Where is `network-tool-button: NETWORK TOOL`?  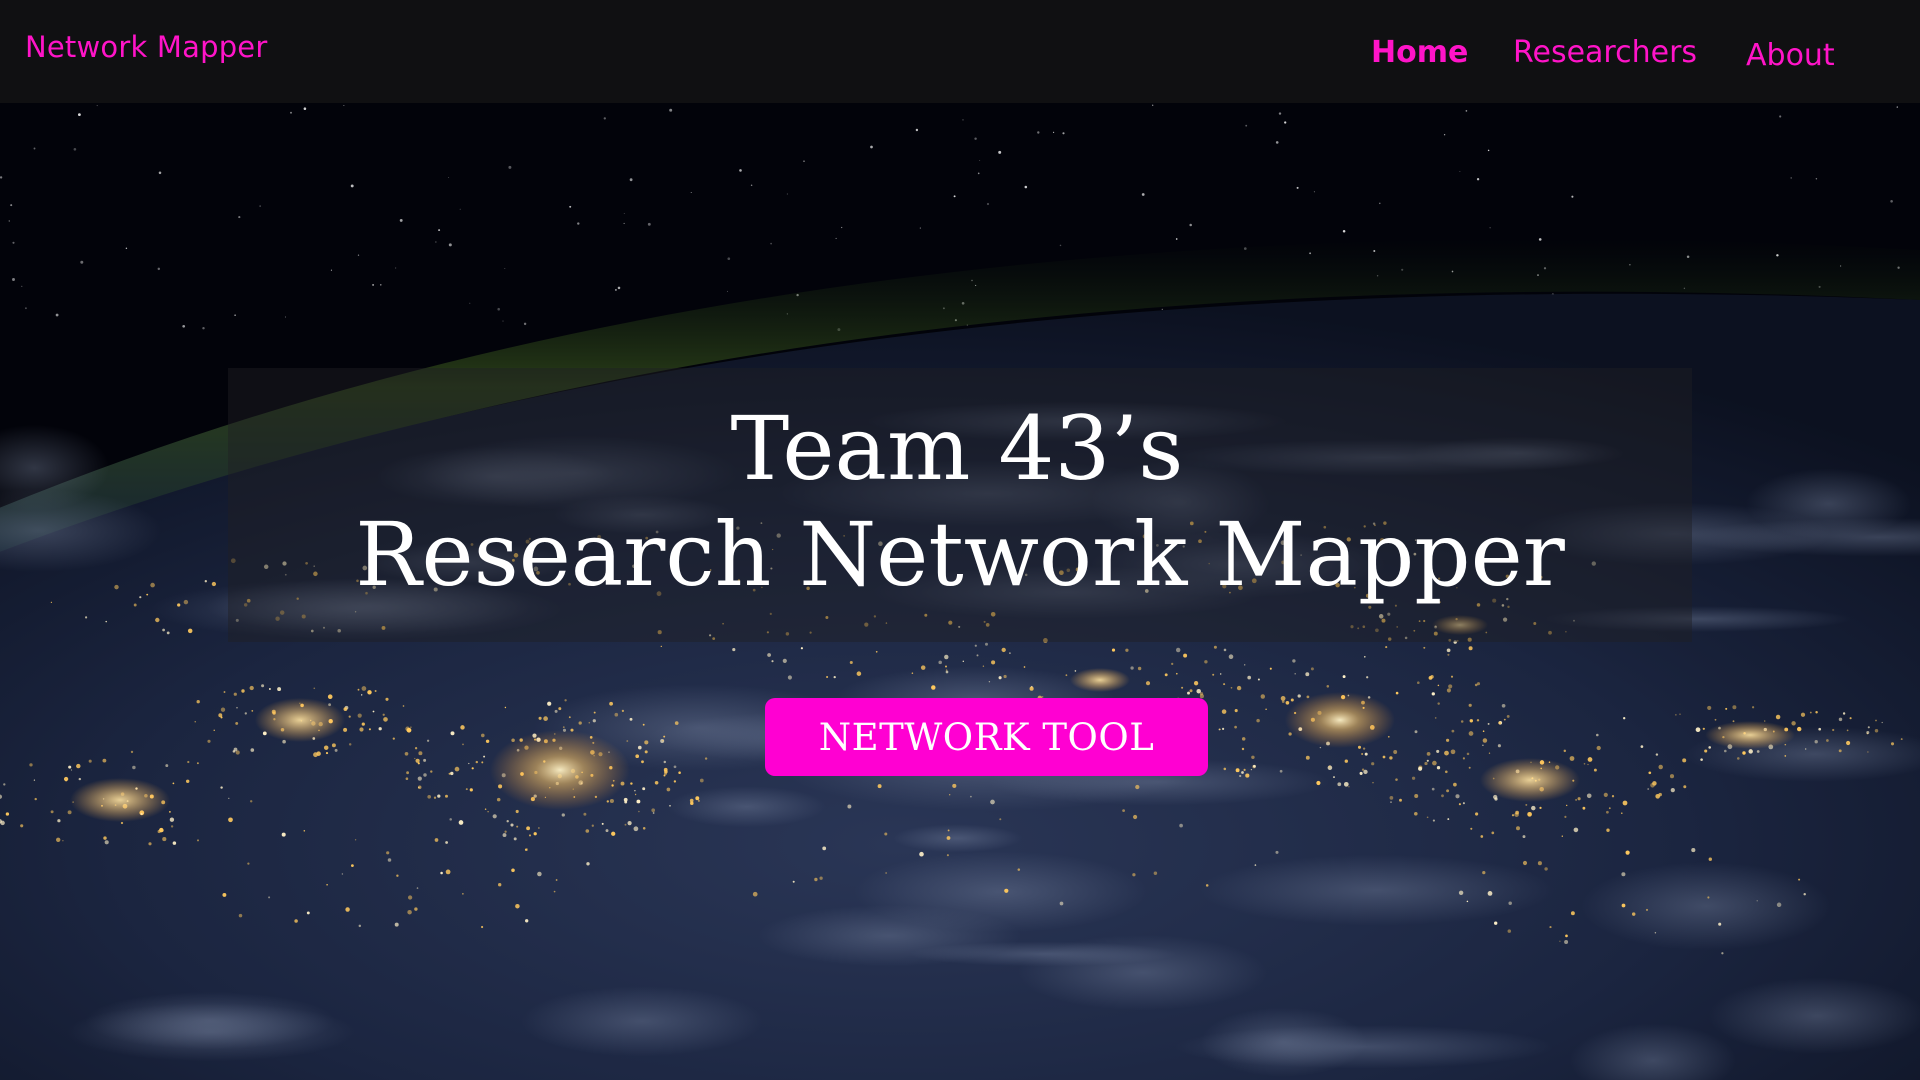 network-tool-button: NETWORK TOOL is located at coordinates (986, 737).